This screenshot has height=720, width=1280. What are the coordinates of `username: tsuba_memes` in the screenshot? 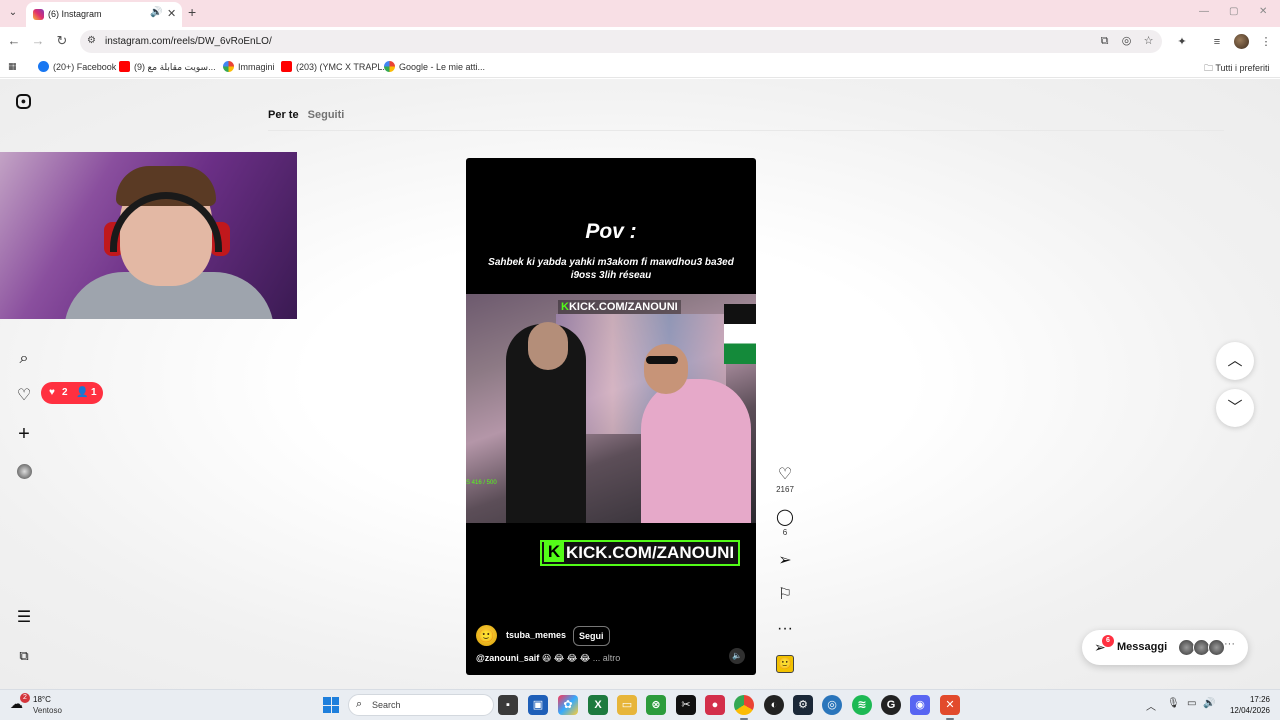 It's located at (536, 635).